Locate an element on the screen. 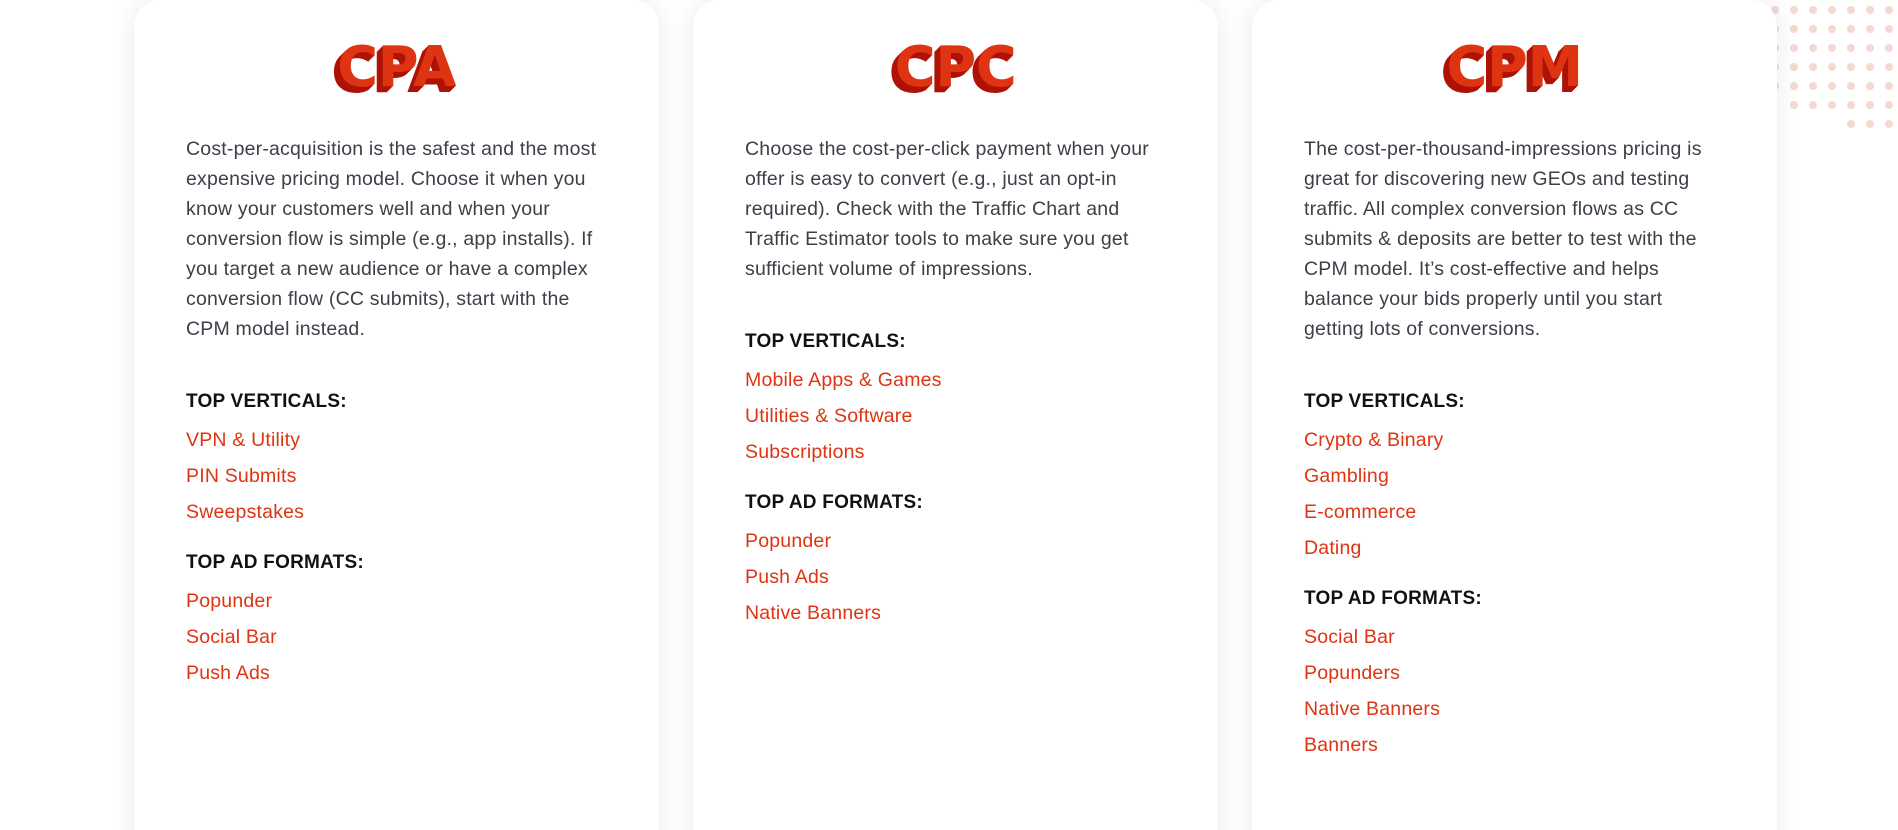 Image resolution: width=1898 pixels, height=830 pixels. list-item: Subscriptions is located at coordinates (955, 452).